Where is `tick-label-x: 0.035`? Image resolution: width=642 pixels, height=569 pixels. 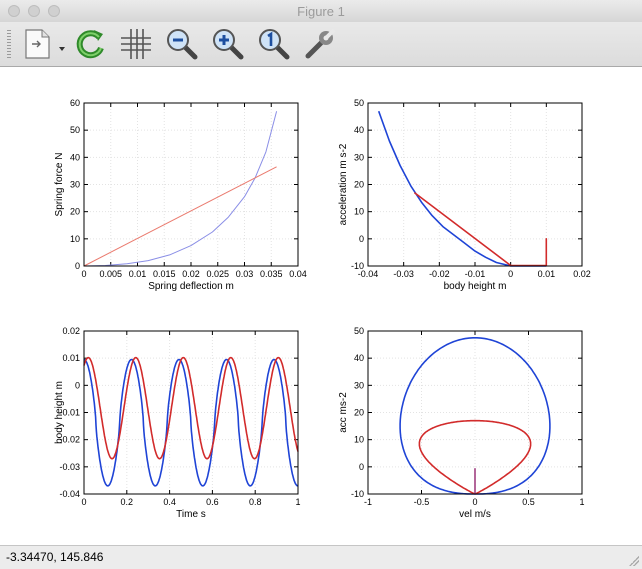 tick-label-x: 0.035 is located at coordinates (271, 274).